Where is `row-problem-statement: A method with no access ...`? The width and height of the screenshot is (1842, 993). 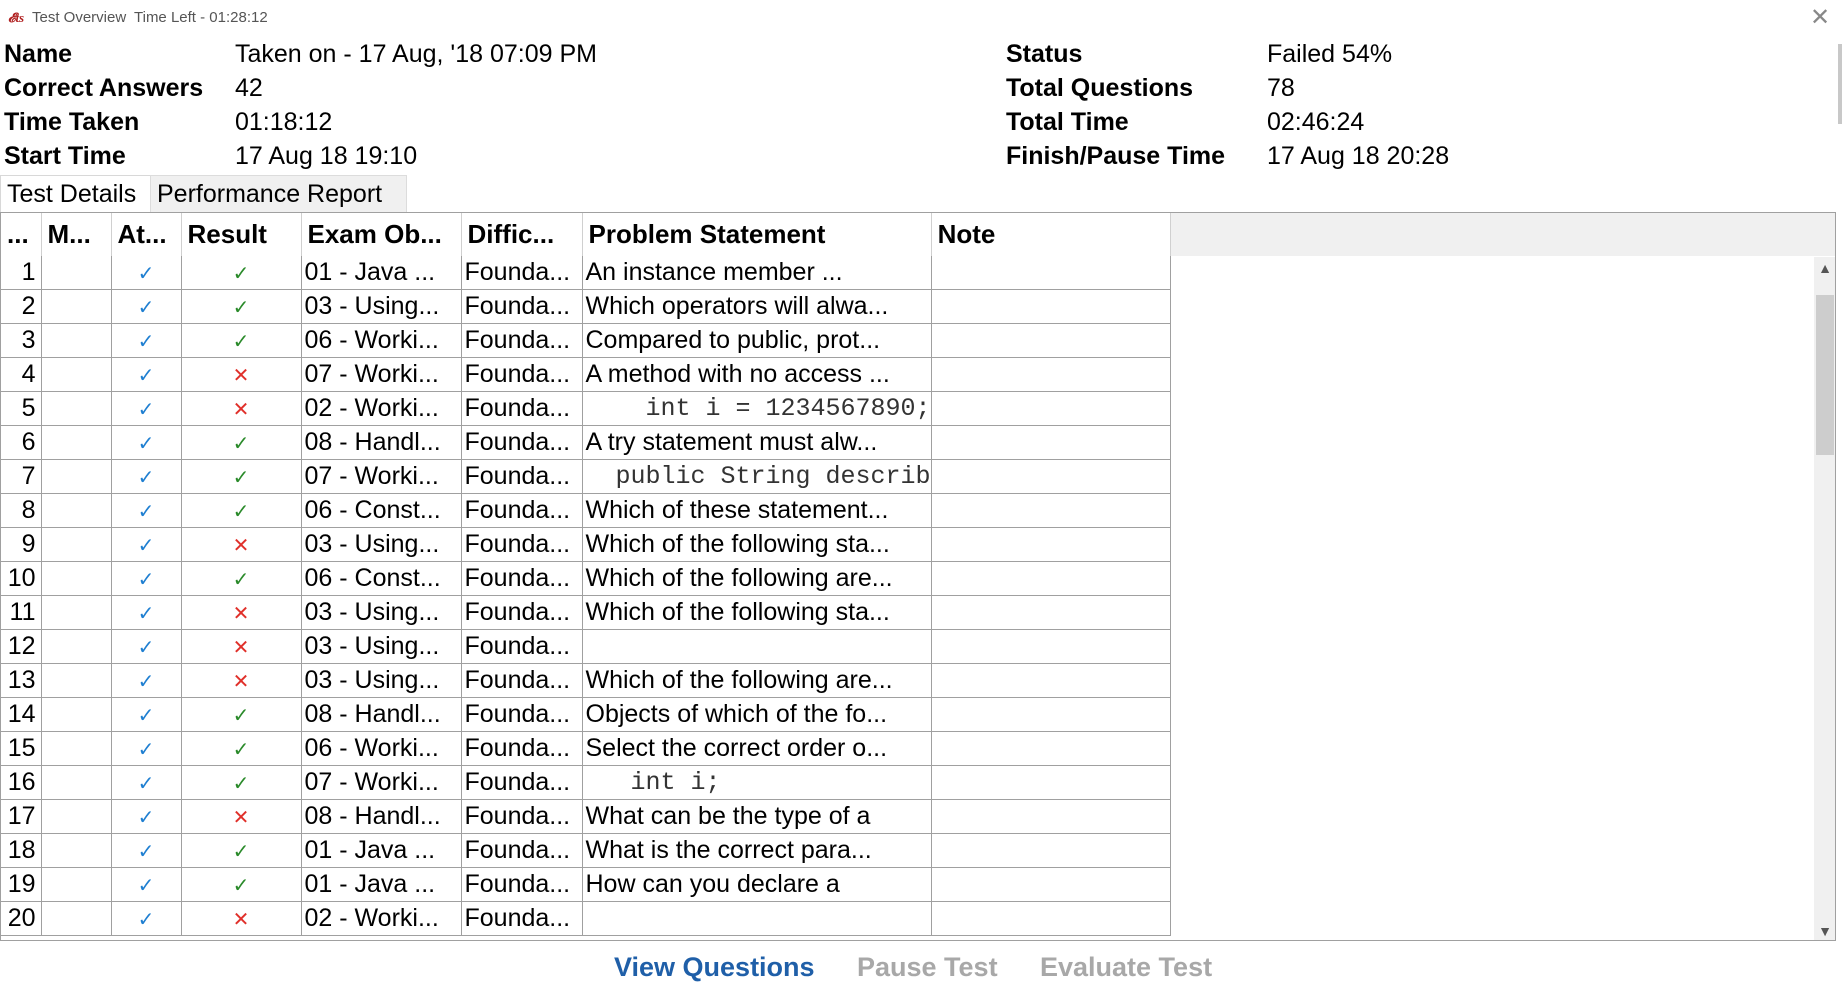 row-problem-statement: A method with no access ... is located at coordinates (757, 374).